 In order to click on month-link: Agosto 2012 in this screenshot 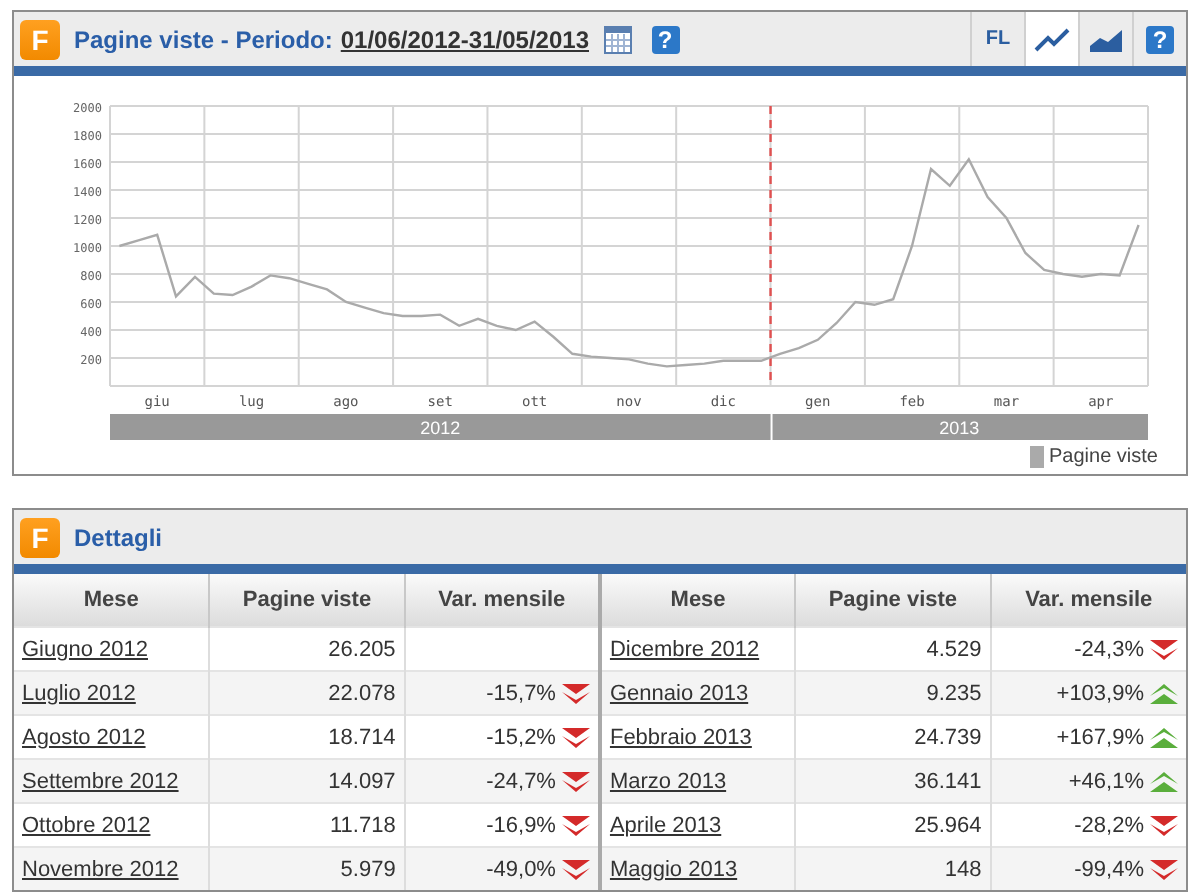, I will do `click(84, 737)`.